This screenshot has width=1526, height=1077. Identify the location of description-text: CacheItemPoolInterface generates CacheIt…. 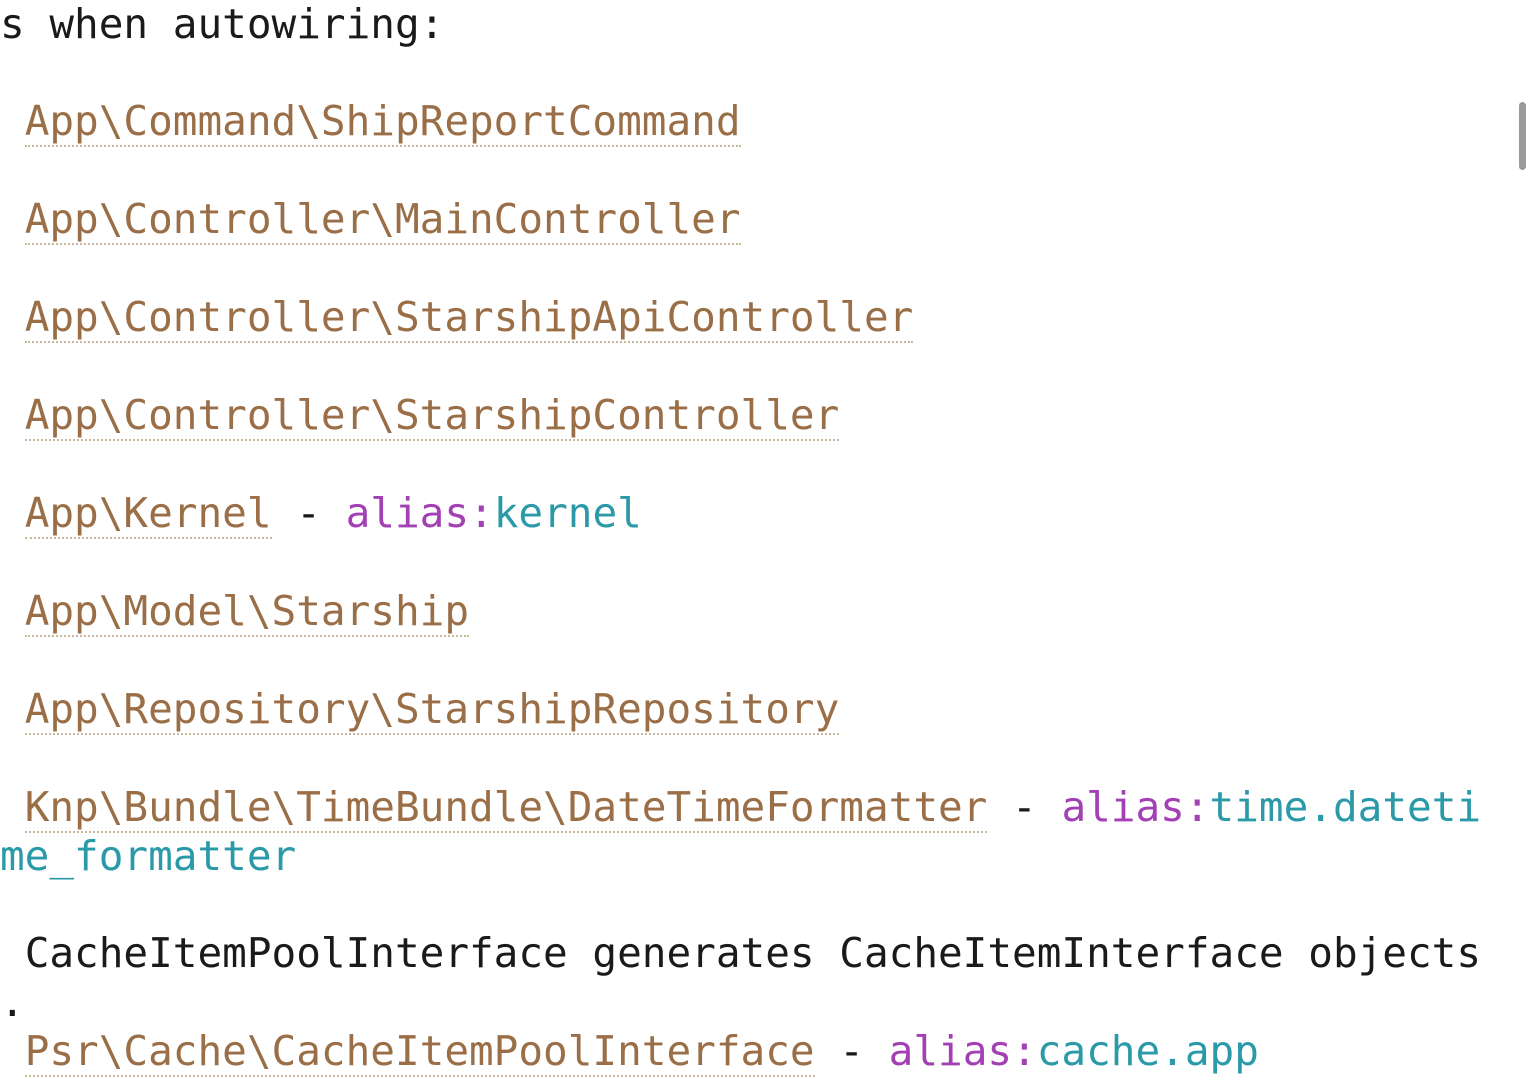
(753, 953).